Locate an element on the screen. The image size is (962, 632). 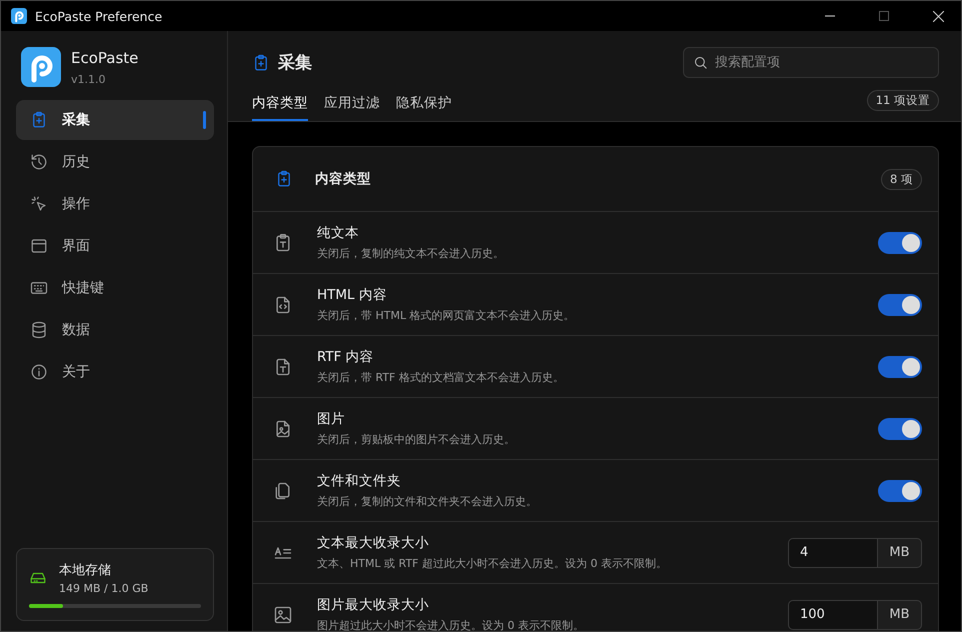
tab: 隐私保护 is located at coordinates (424, 105).